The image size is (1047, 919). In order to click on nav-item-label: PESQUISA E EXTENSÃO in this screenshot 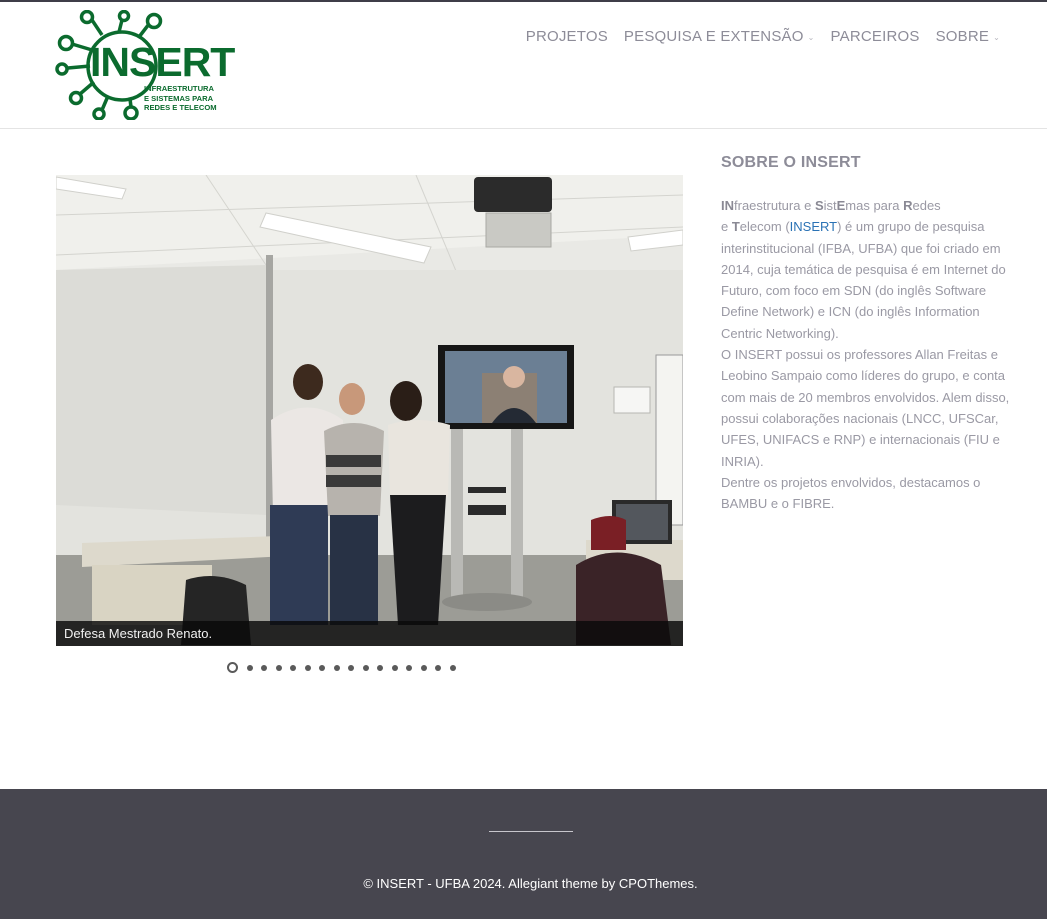, I will do `click(713, 36)`.